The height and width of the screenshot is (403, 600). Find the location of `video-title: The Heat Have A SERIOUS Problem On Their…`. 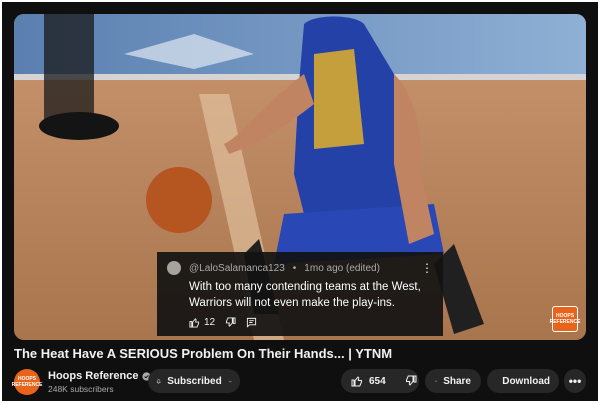

video-title: The Heat Have A SERIOUS Problem On Their… is located at coordinates (203, 353).